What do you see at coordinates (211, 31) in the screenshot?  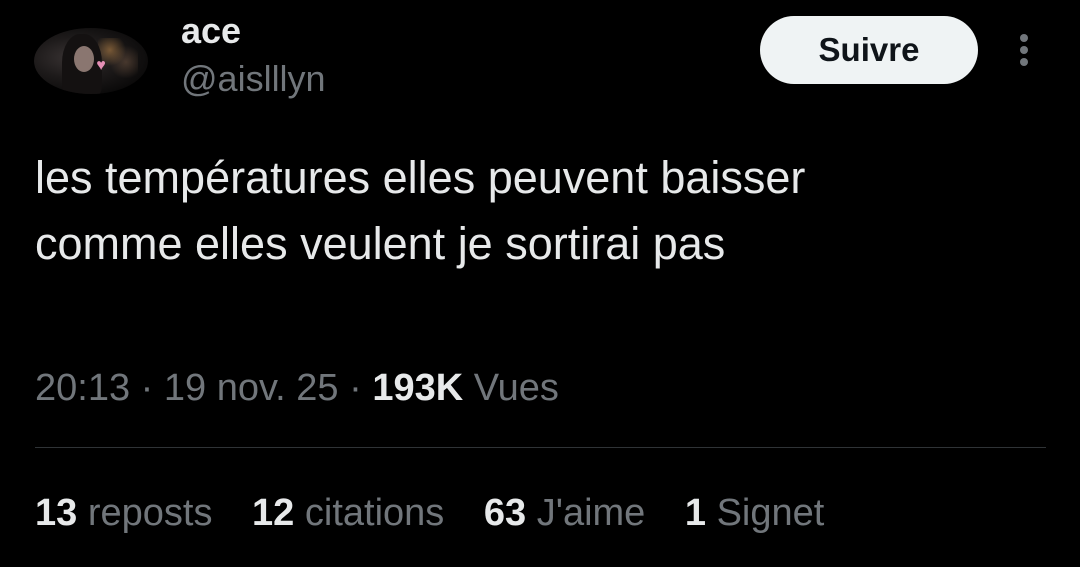 I see `display-name: ace` at bounding box center [211, 31].